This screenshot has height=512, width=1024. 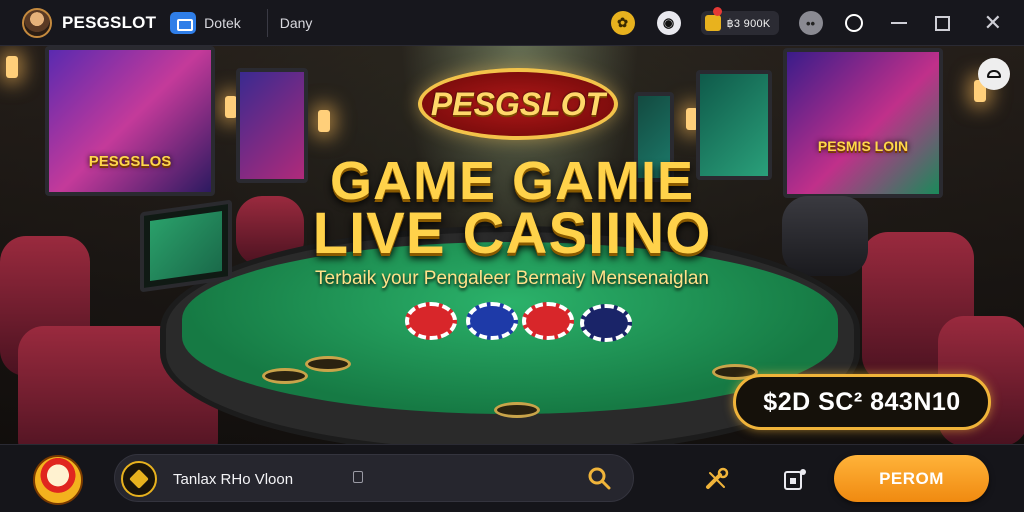 What do you see at coordinates (109, 22) in the screenshot?
I see `brand-name: PESGSLOT` at bounding box center [109, 22].